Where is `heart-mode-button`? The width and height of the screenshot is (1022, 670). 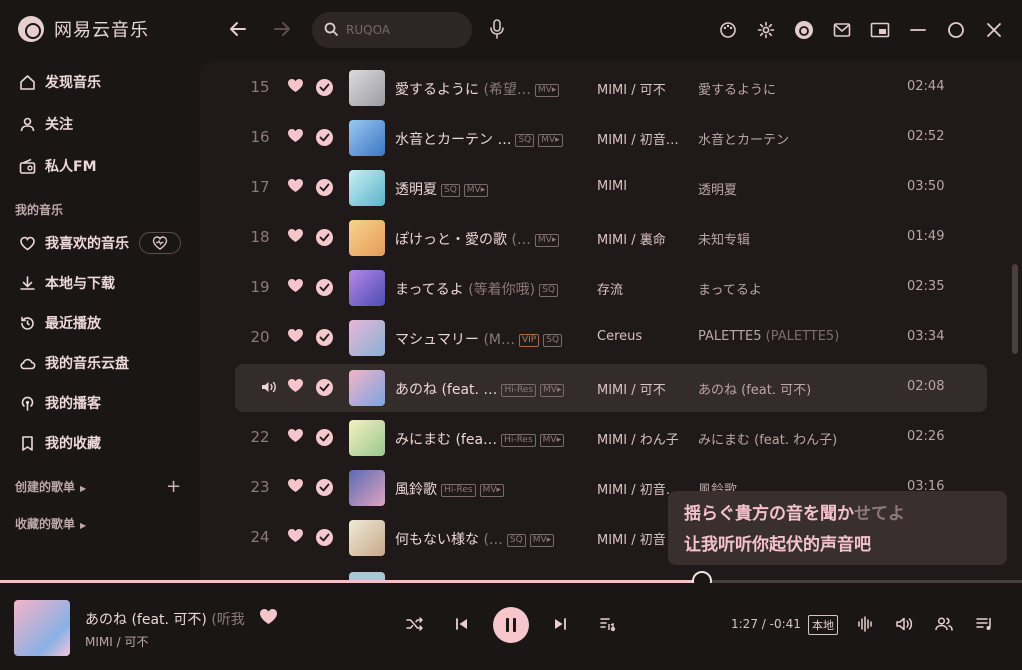
heart-mode-button is located at coordinates (160, 243).